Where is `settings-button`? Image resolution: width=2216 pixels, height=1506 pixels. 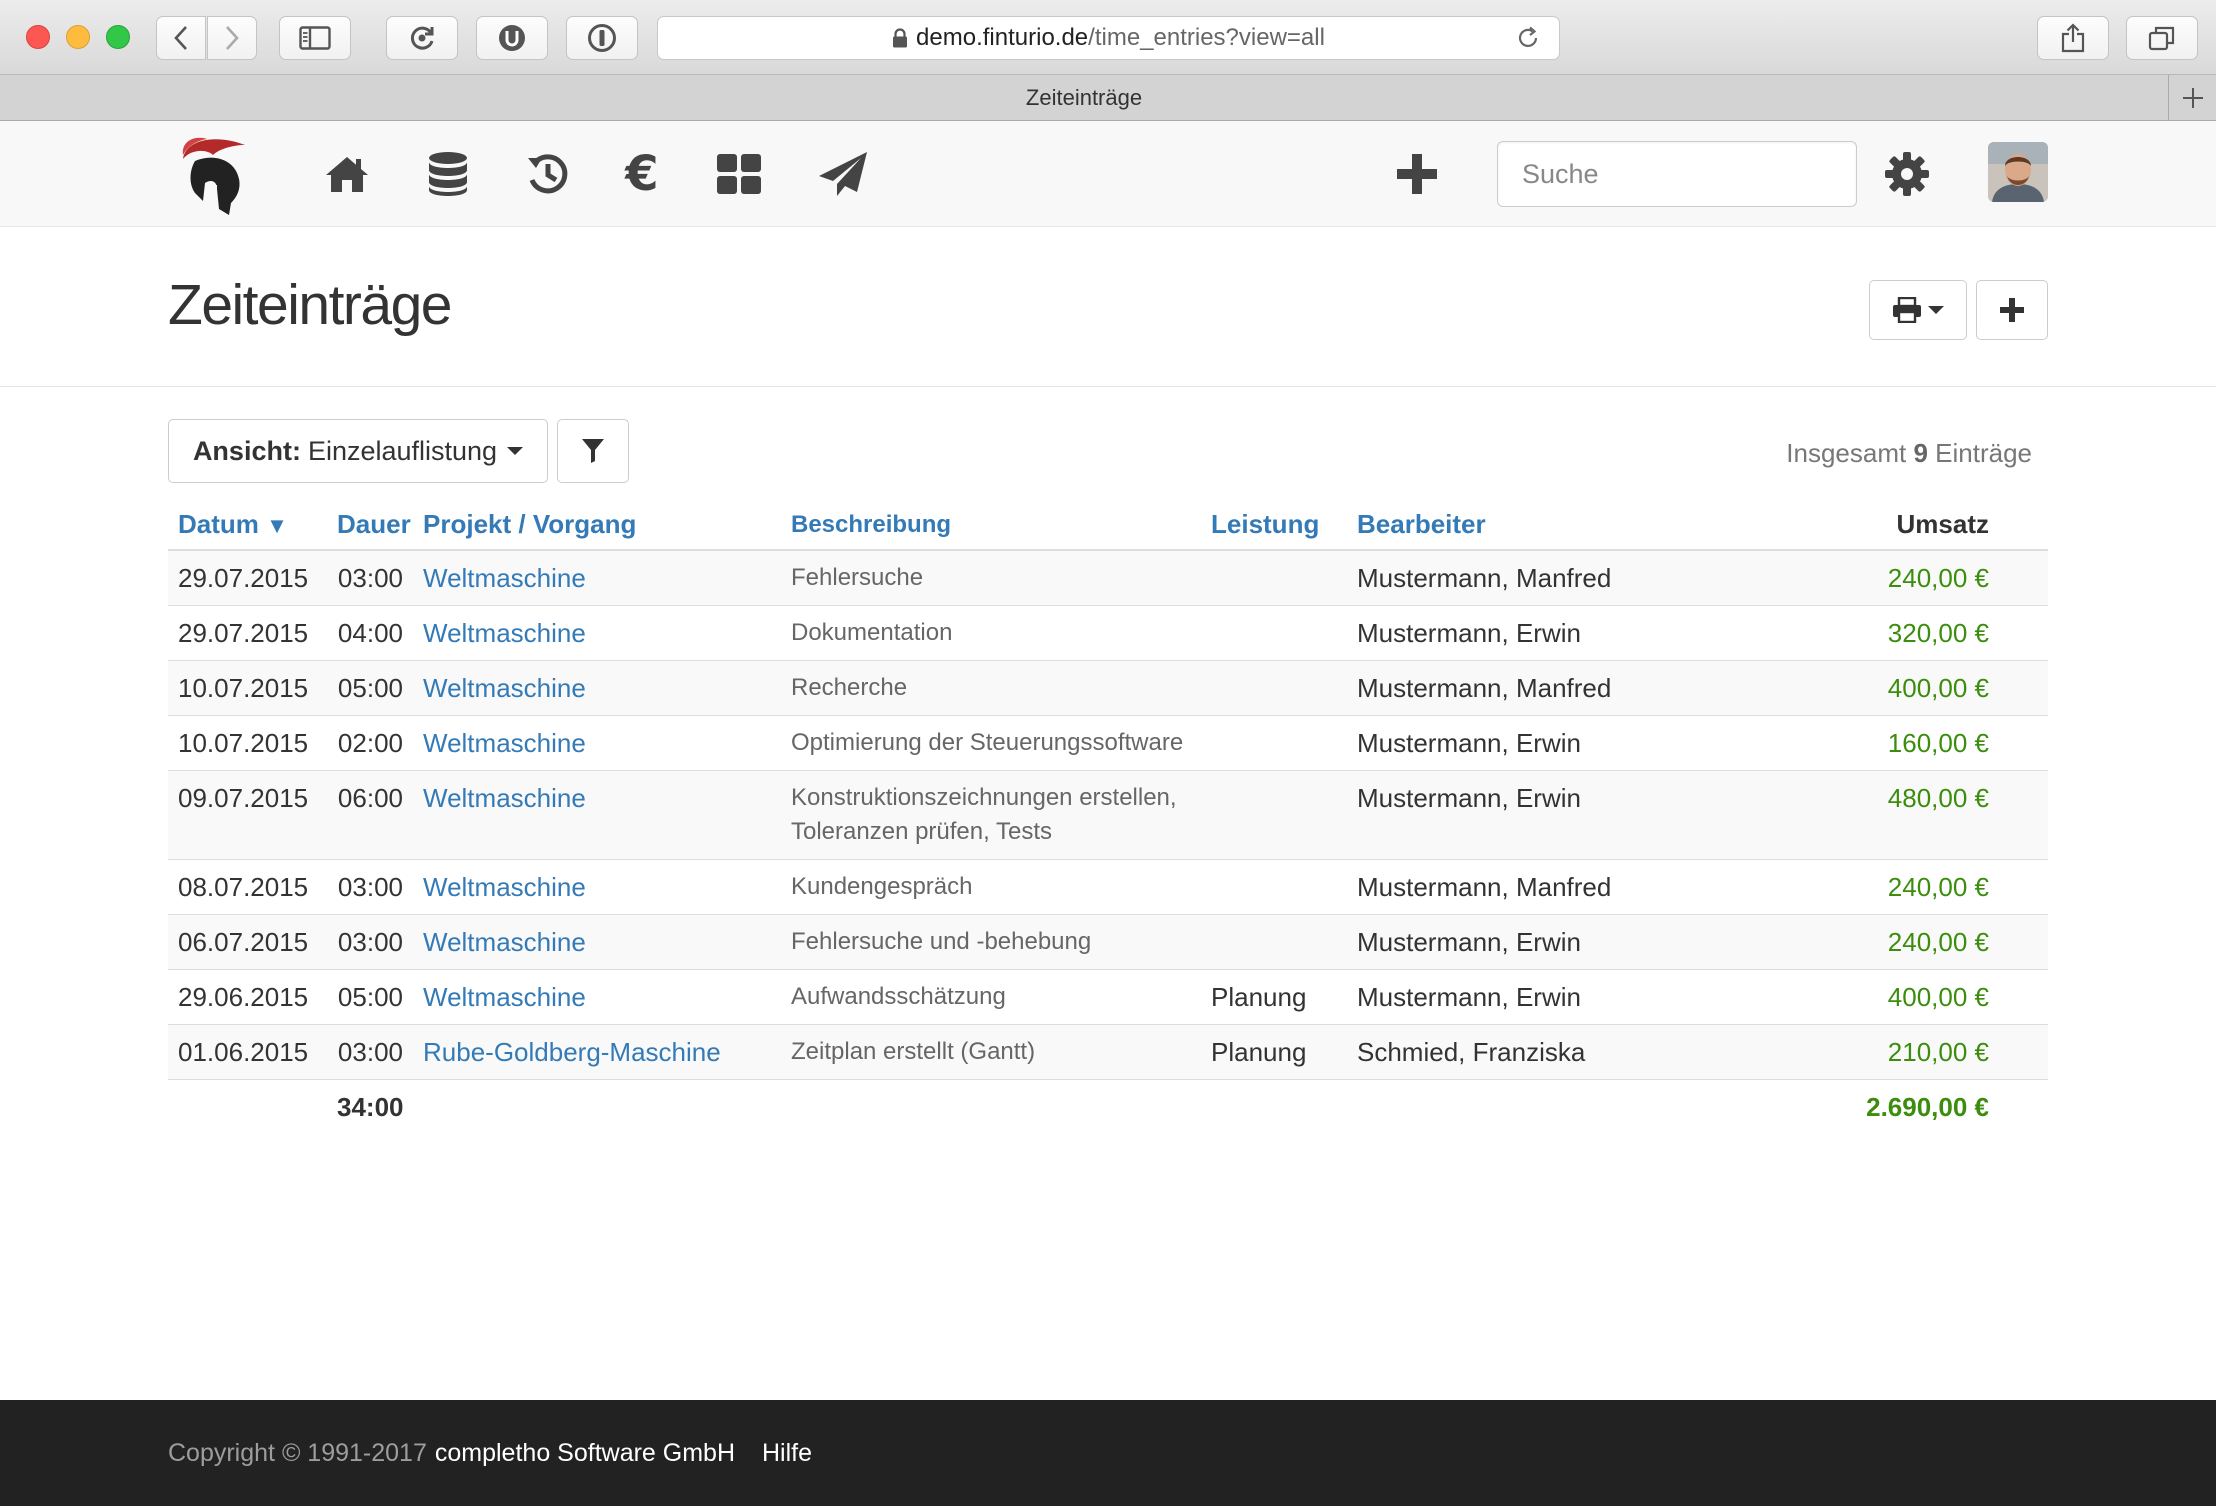 settings-button is located at coordinates (1907, 174).